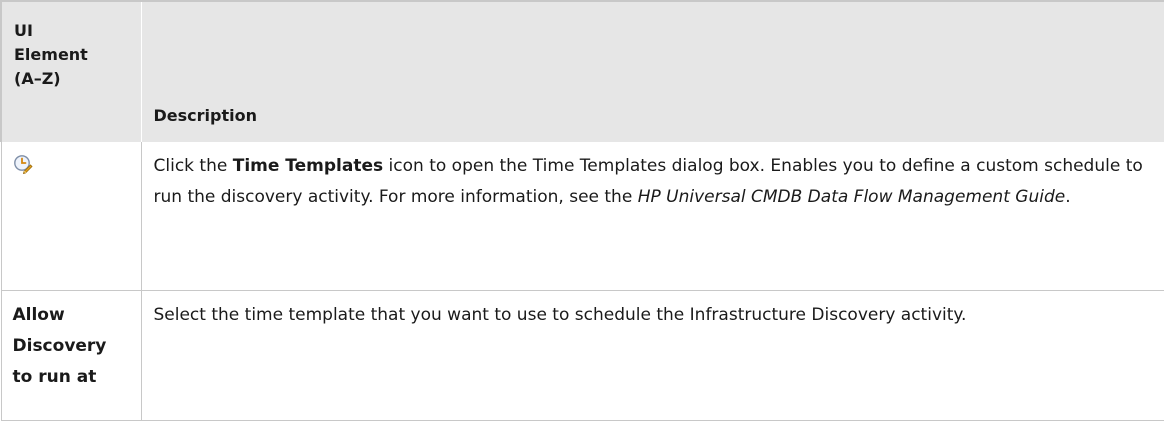 The image size is (1164, 421). I want to click on element-label-line: Allow, so click(77, 315).